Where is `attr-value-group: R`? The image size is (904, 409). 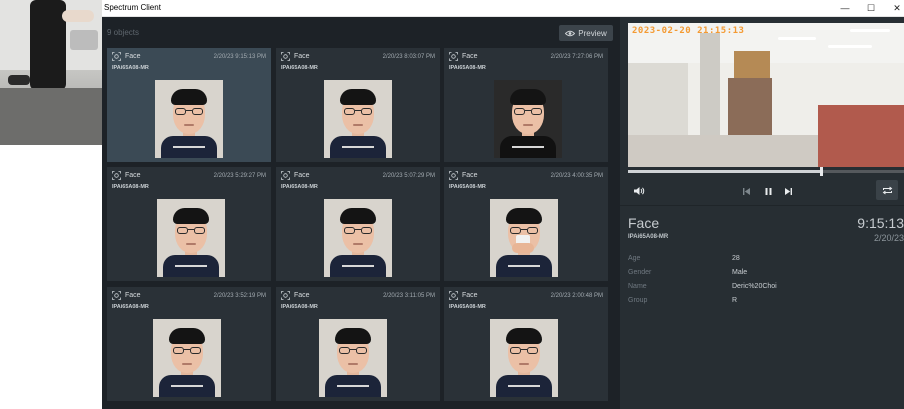
attr-value-group: R is located at coordinates (735, 300).